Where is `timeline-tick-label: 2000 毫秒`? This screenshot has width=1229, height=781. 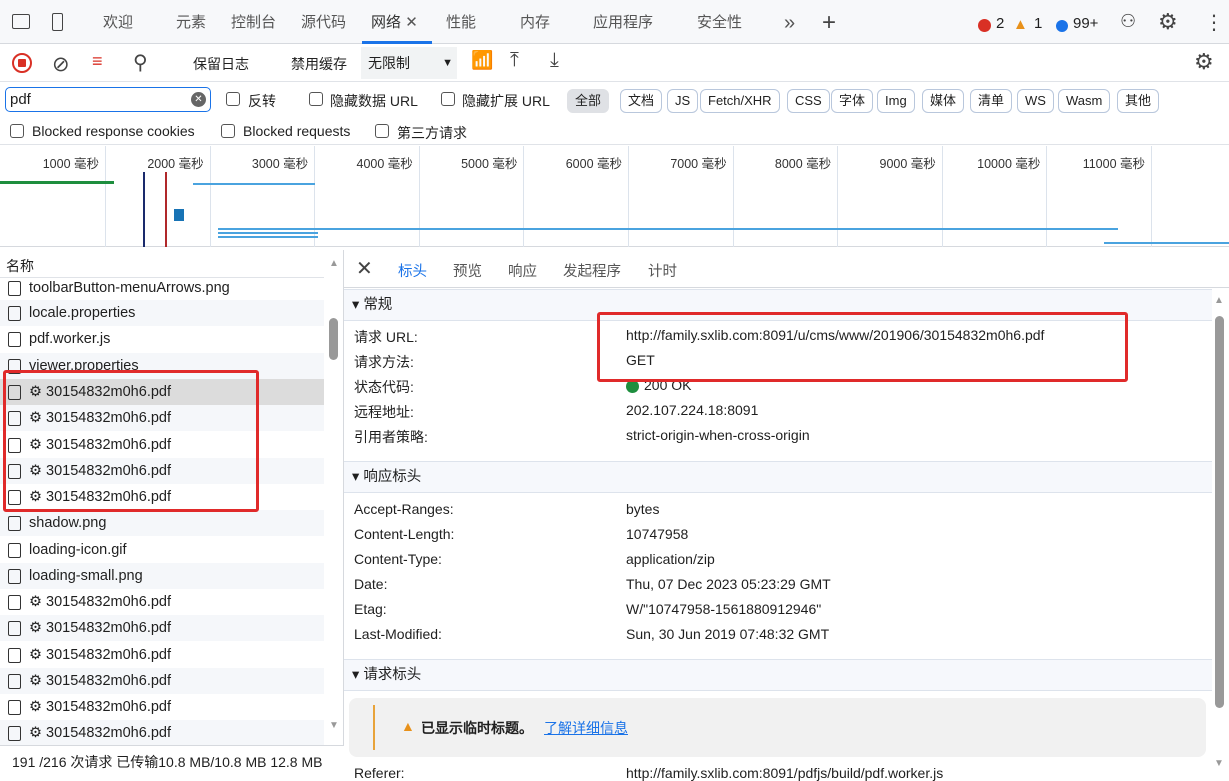
timeline-tick-label: 2000 毫秒 is located at coordinates (175, 164).